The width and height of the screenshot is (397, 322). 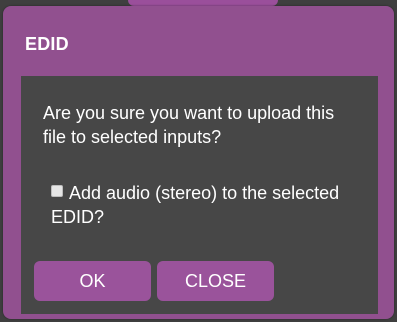 I want to click on add-audio-checkbox, so click(x=57, y=191).